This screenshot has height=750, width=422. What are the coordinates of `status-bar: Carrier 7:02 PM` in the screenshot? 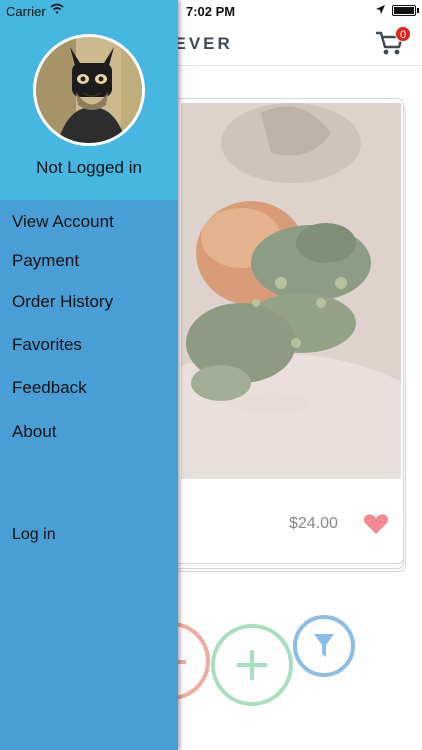 It's located at (211, 11).